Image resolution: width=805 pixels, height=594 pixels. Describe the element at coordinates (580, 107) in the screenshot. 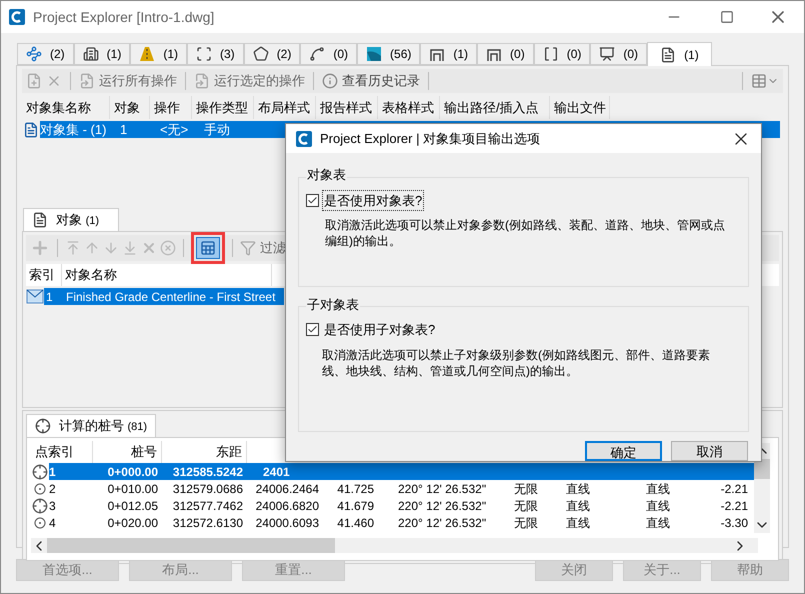

I see `column-header: 输出文件` at that location.